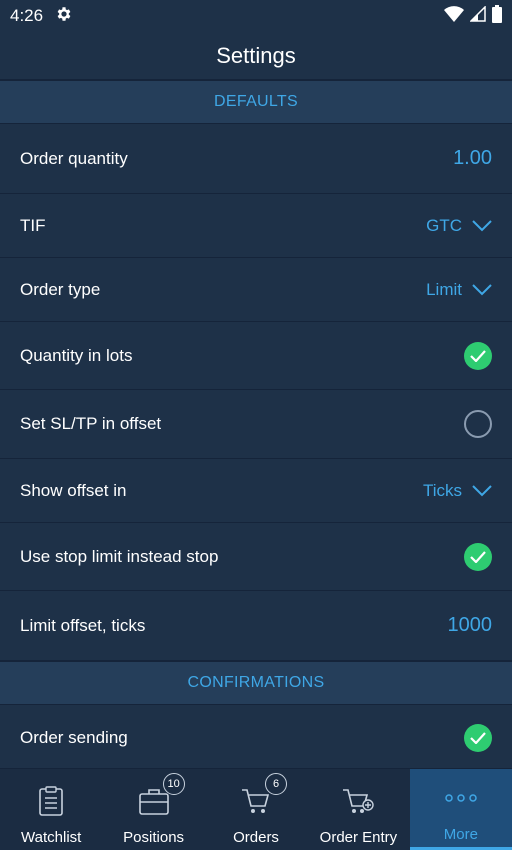 Image resolution: width=512 pixels, height=850 pixels. Describe the element at coordinates (477, 15) in the screenshot. I see `signal-icon` at that location.